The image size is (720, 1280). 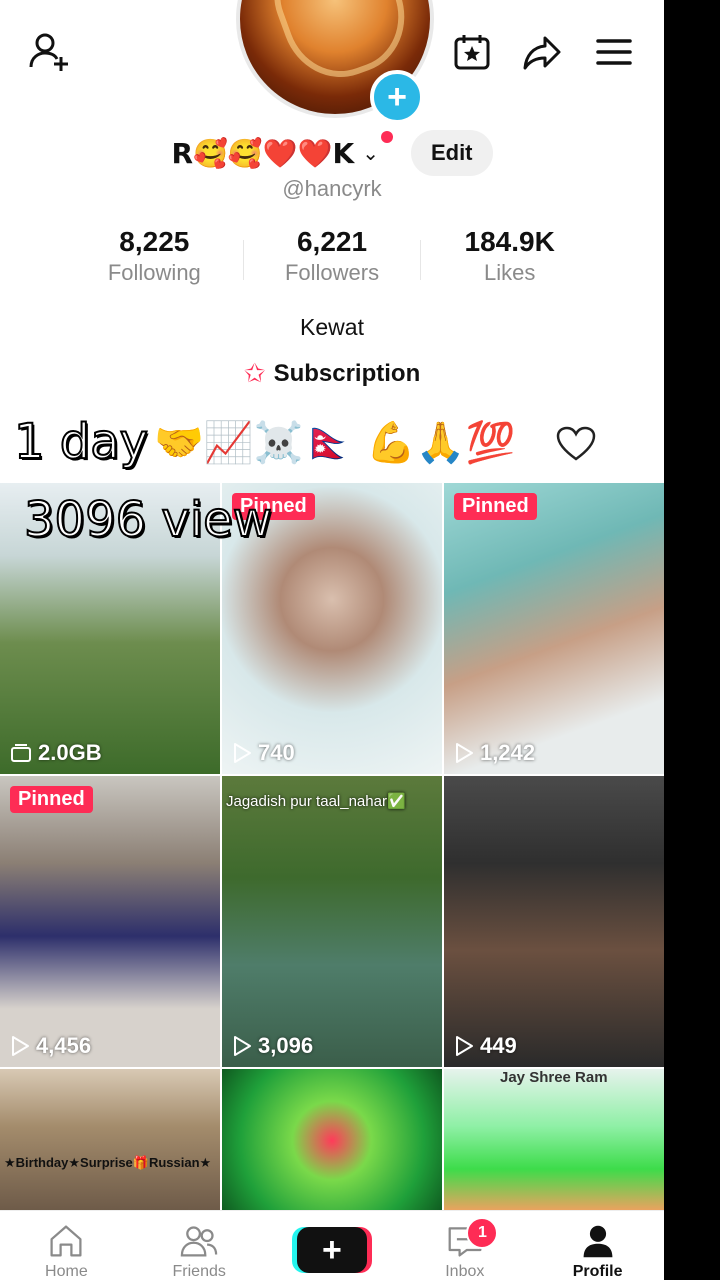 I want to click on black-edge, so click(x=692, y=640).